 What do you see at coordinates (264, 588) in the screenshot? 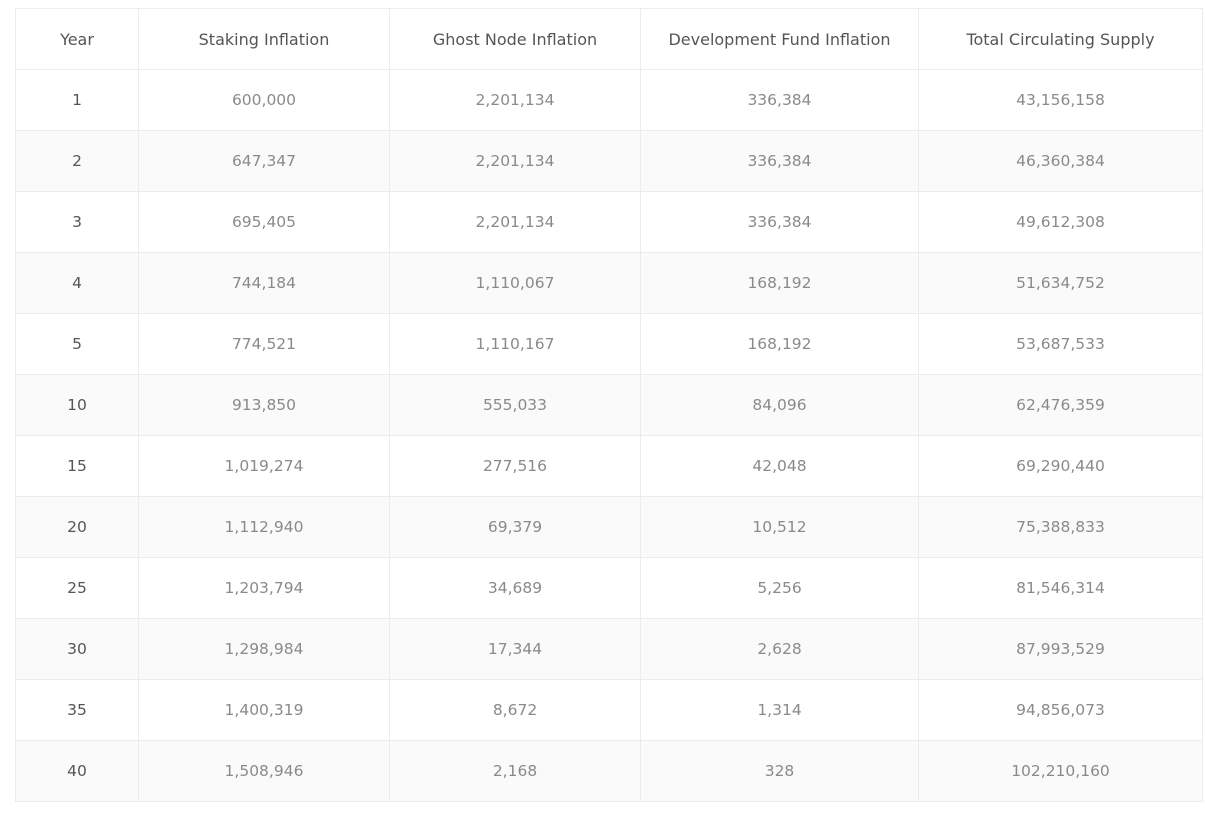
I see `cell-staking-inflation: 1,203,794` at bounding box center [264, 588].